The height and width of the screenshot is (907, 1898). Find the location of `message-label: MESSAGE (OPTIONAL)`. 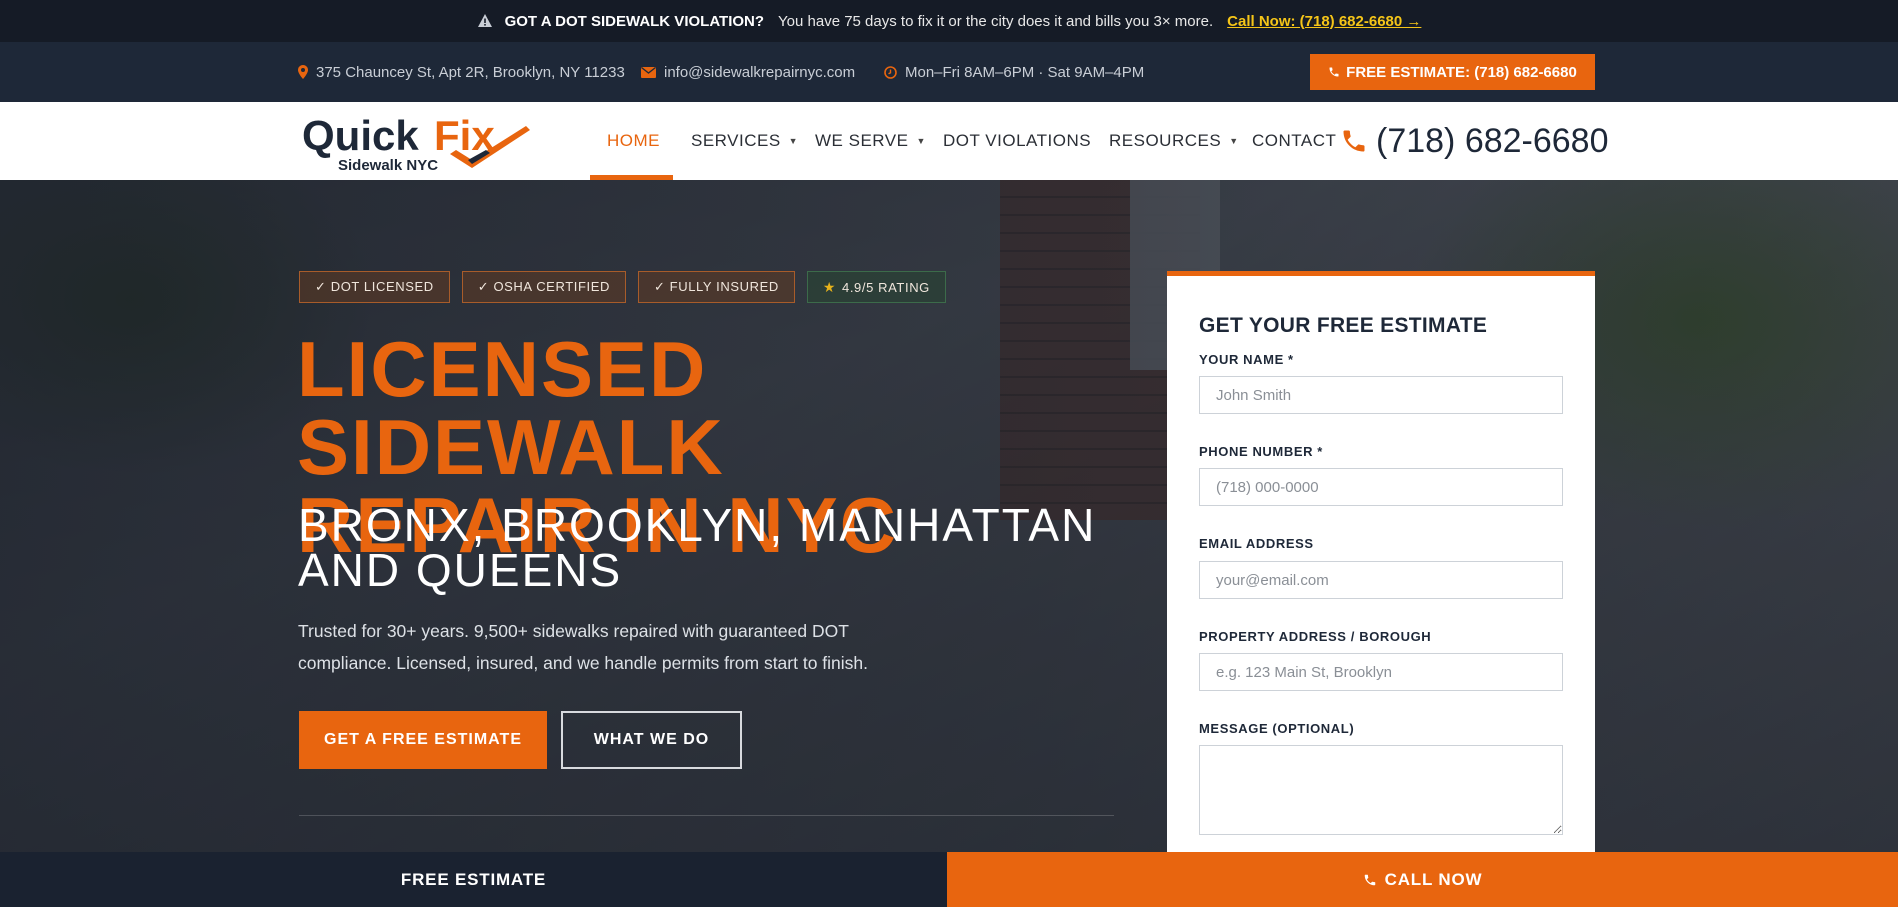

message-label: MESSAGE (OPTIONAL) is located at coordinates (1277, 728).